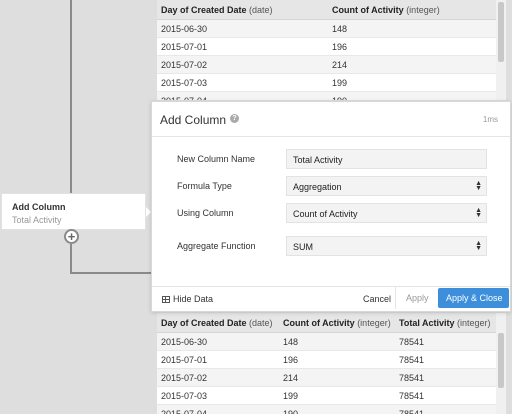 The width and height of the screenshot is (512, 414). I want to click on aggregate-function-select: SUM ▲ ▼, so click(386, 246).